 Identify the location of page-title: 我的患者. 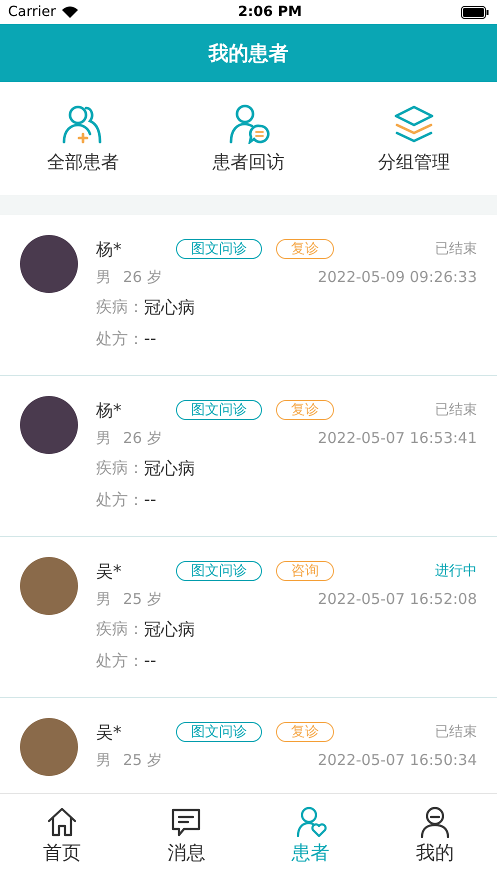
(248, 53).